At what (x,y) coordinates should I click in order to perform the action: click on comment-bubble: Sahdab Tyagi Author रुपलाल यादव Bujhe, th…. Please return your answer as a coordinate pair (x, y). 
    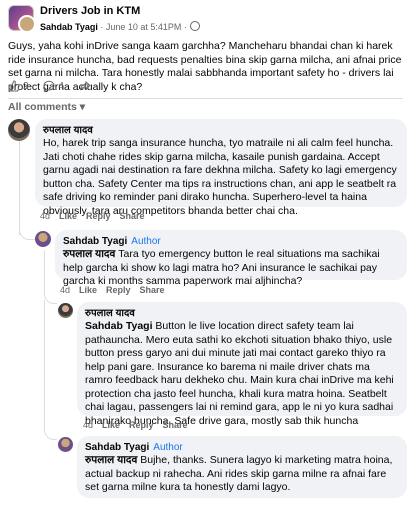
    Looking at the image, I should click on (242, 467).